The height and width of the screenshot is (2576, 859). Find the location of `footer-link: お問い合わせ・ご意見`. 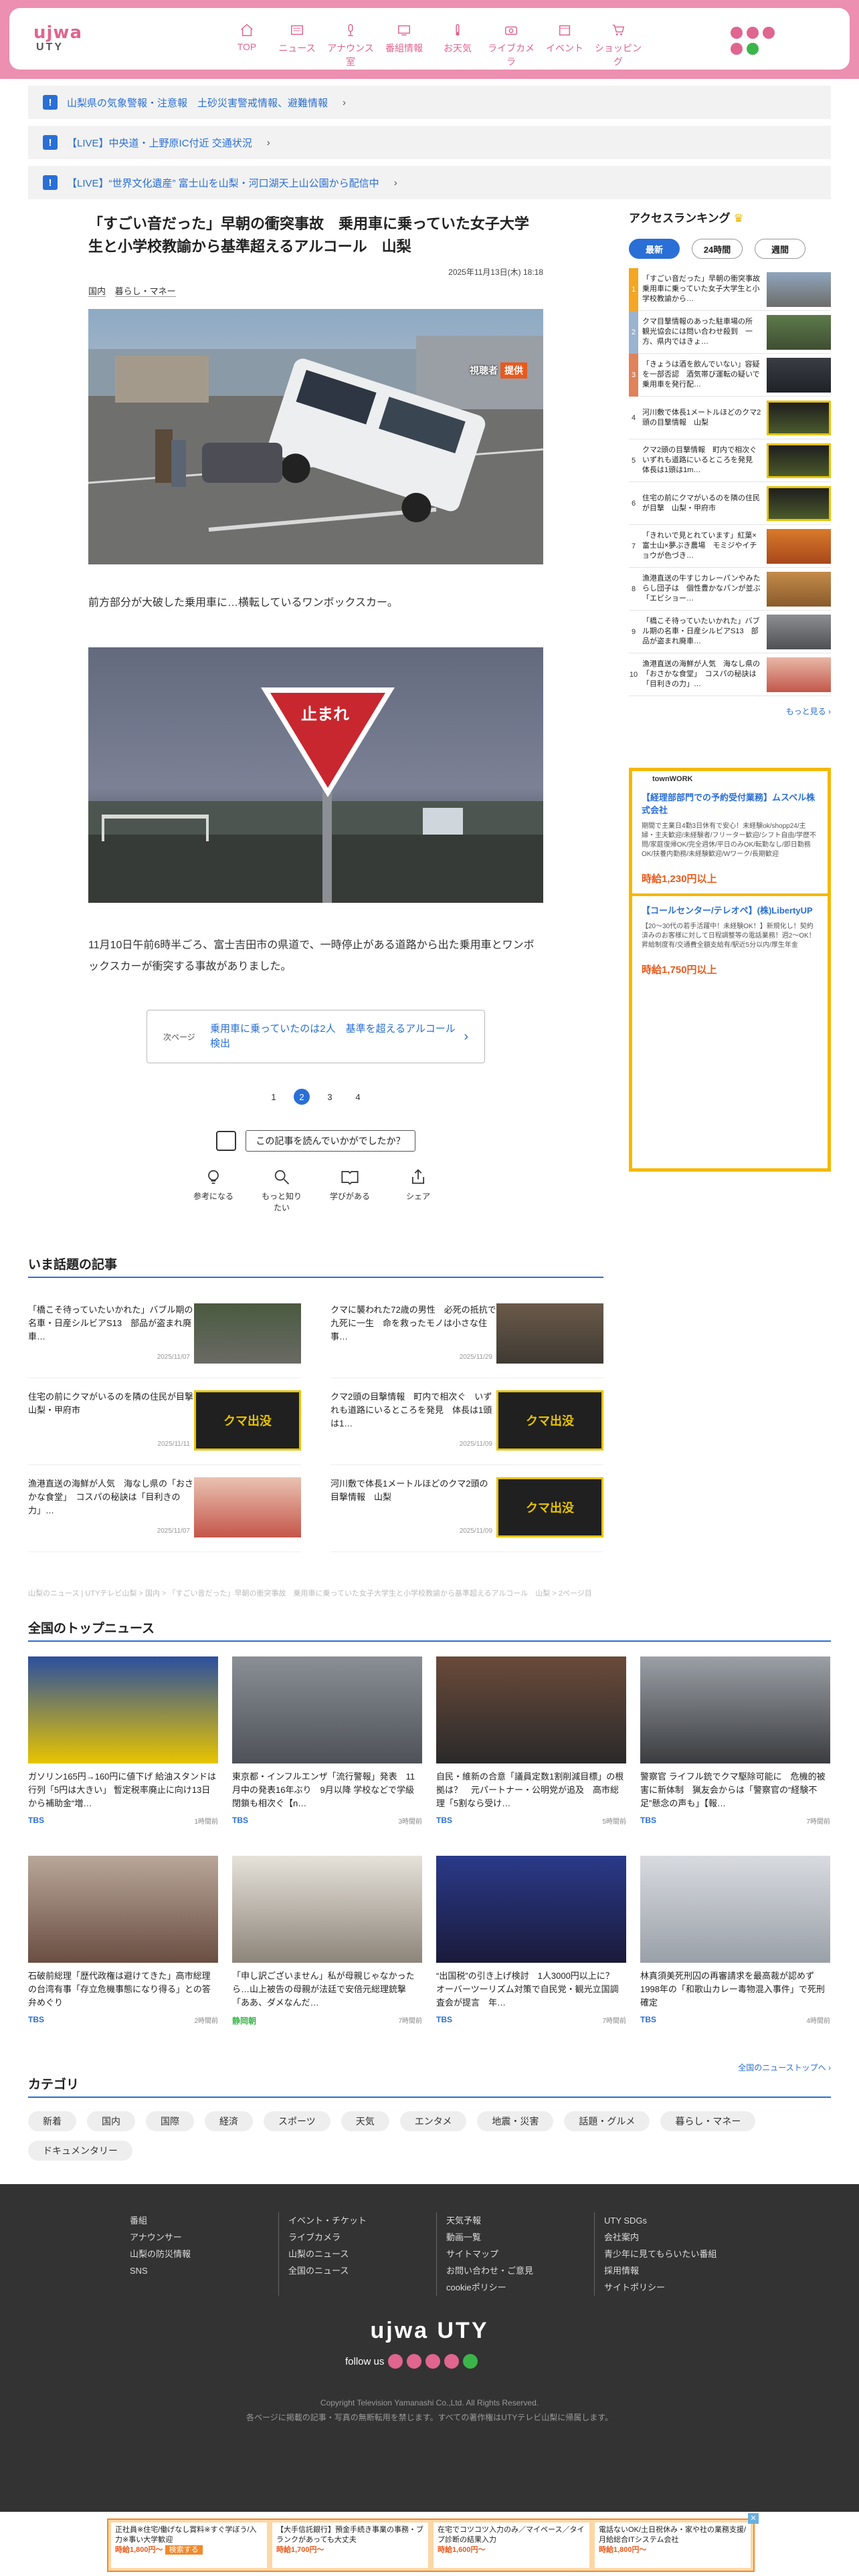

footer-link: お問い合わせ・ご意見 is located at coordinates (520, 2270).